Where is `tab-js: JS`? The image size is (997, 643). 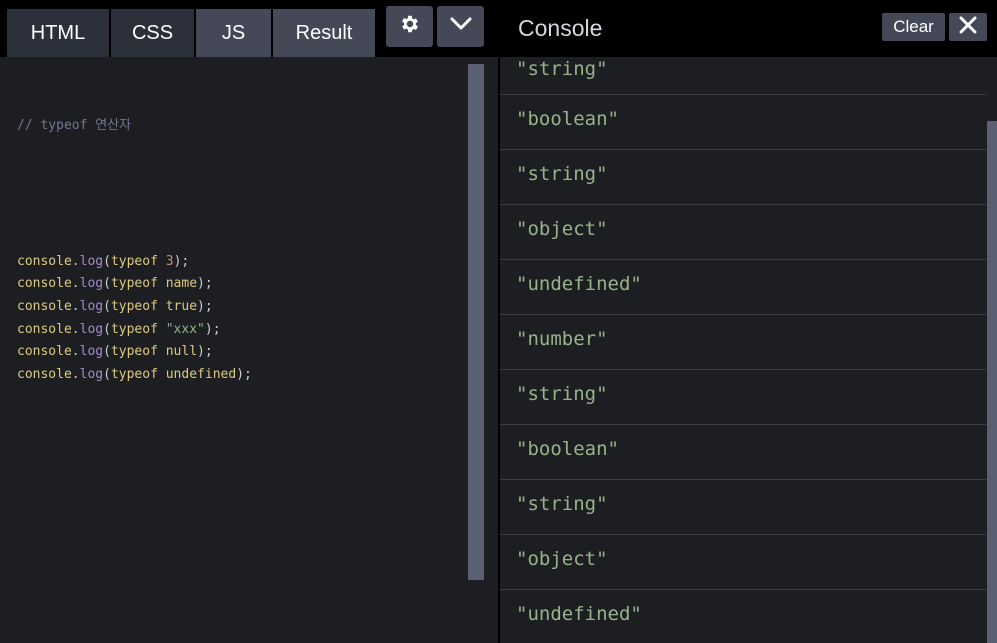
tab-js: JS is located at coordinates (233, 33).